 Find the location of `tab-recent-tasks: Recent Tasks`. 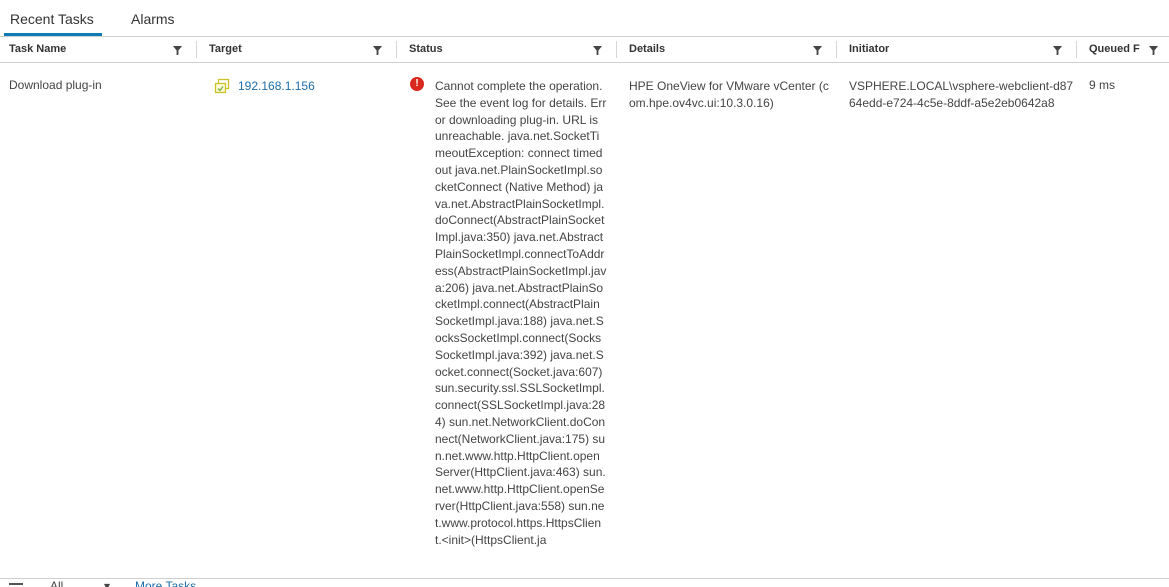

tab-recent-tasks: Recent Tasks is located at coordinates (52, 23).